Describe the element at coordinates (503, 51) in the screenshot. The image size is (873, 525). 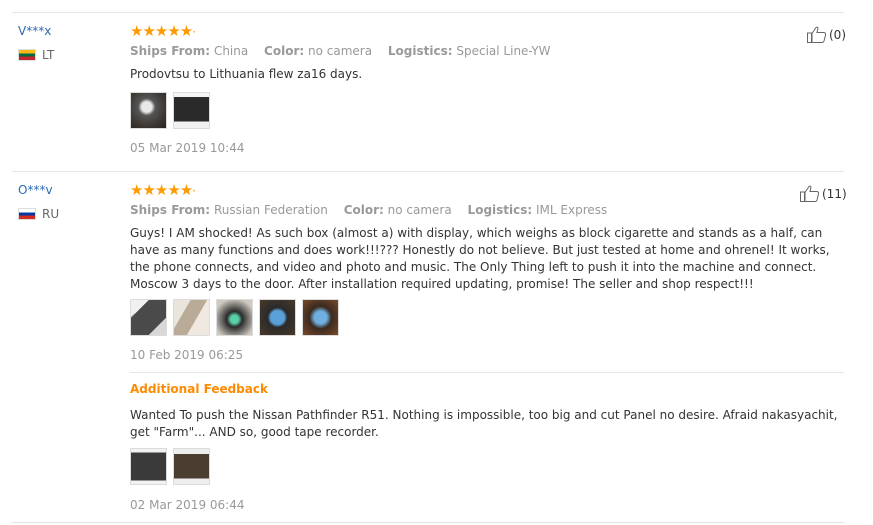
I see `logistics-value: Special Line-YW` at that location.